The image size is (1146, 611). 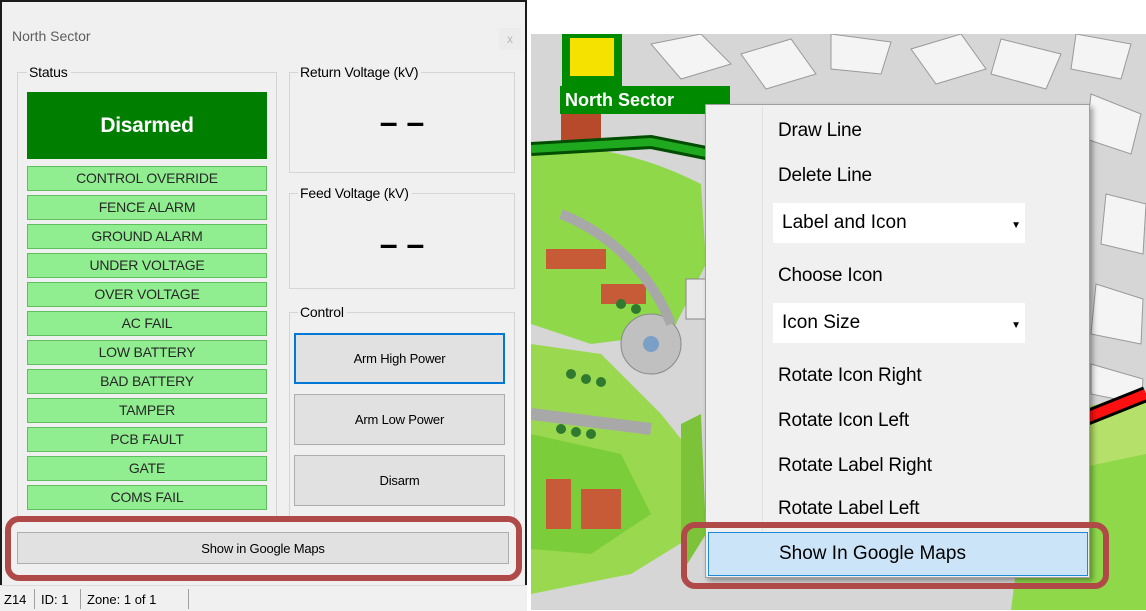 What do you see at coordinates (849, 509) in the screenshot?
I see `menu-item-rotate-label-left: Rotate Label Left` at bounding box center [849, 509].